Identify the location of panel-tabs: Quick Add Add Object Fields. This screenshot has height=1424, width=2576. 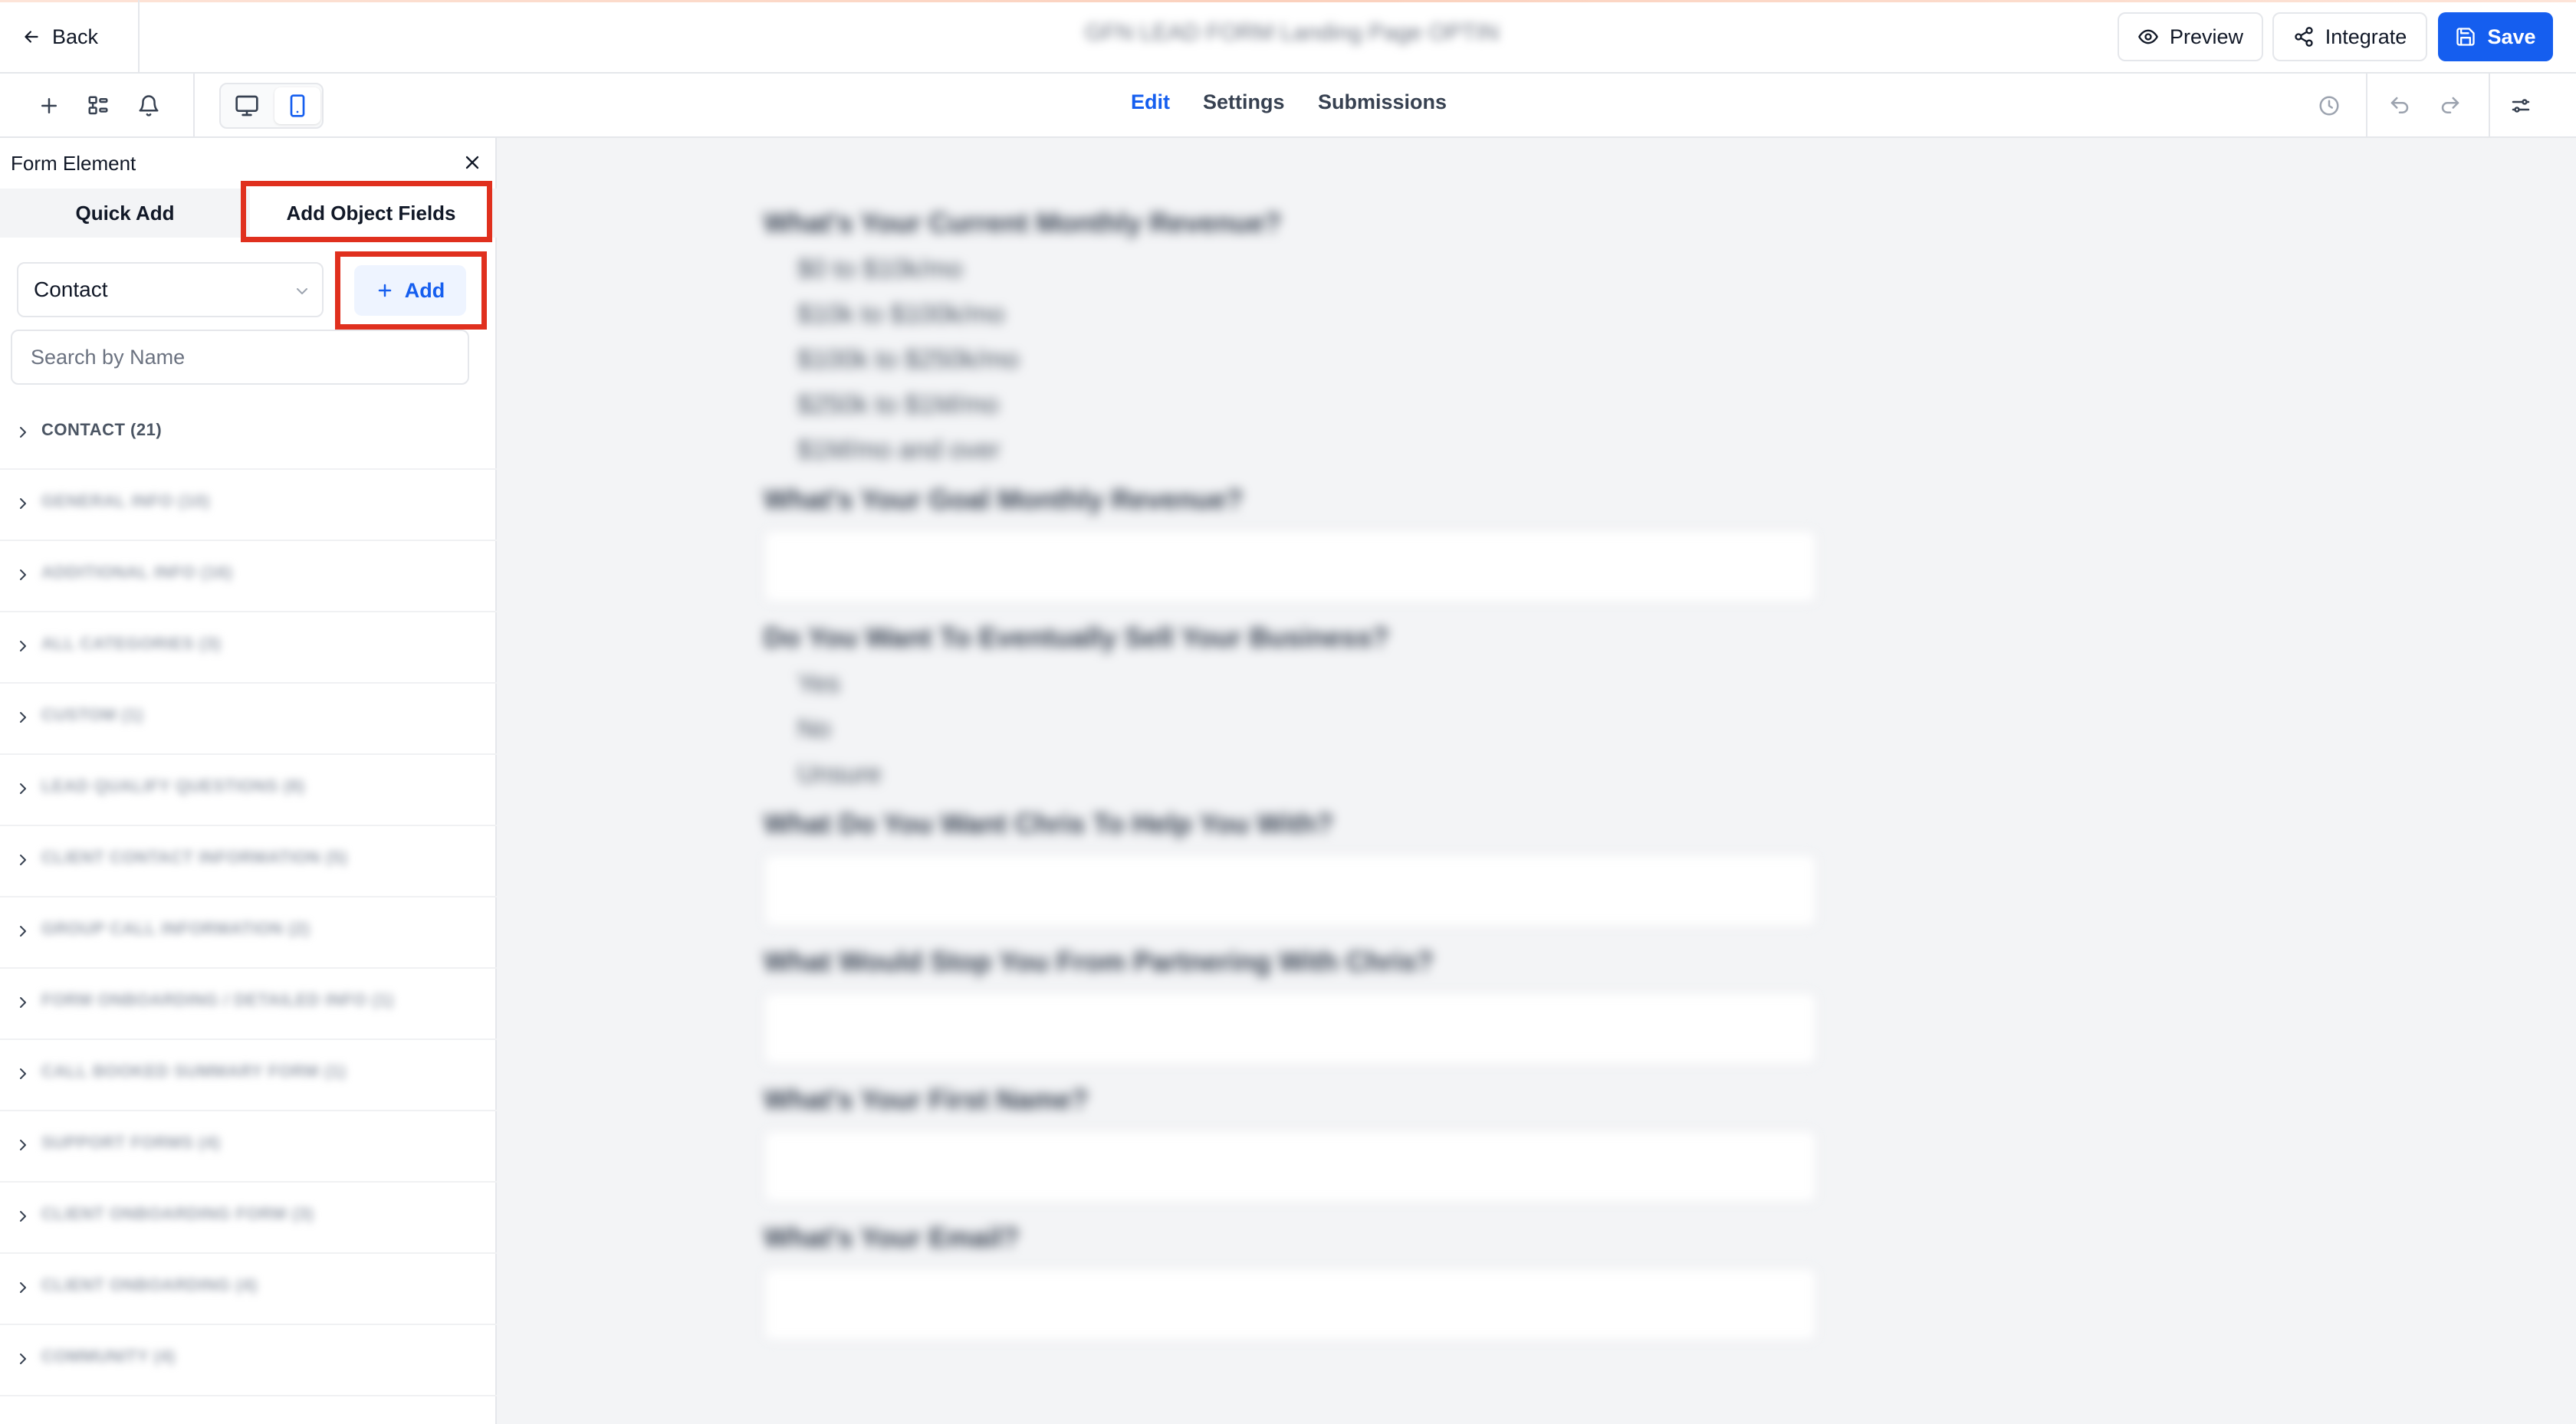
(248, 213).